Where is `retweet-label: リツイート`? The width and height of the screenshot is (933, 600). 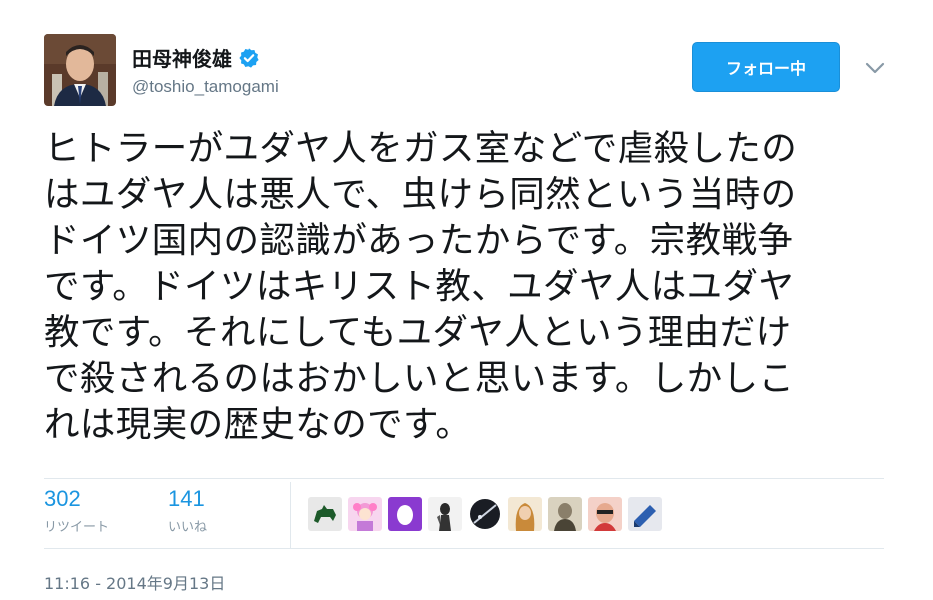 retweet-label: リツイート is located at coordinates (77, 527).